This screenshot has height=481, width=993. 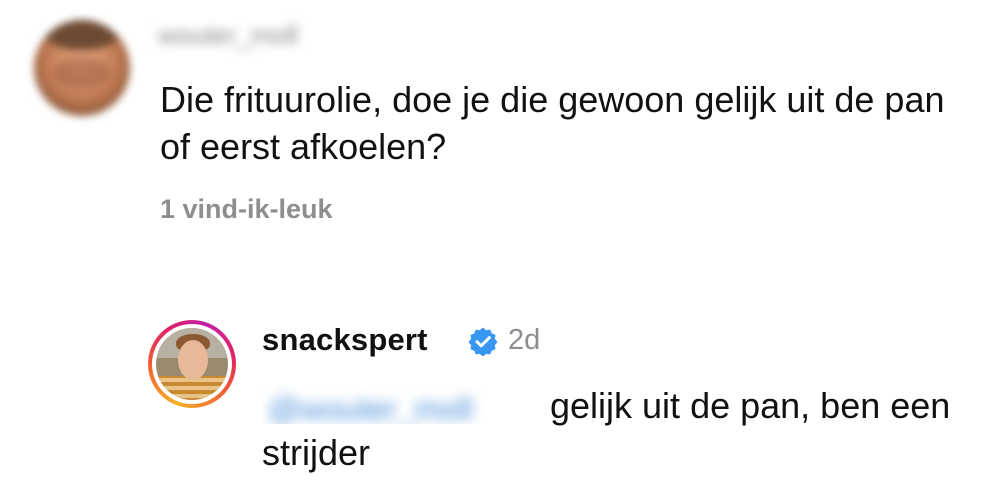 I want to click on verified-badge-icon, so click(x=483, y=341).